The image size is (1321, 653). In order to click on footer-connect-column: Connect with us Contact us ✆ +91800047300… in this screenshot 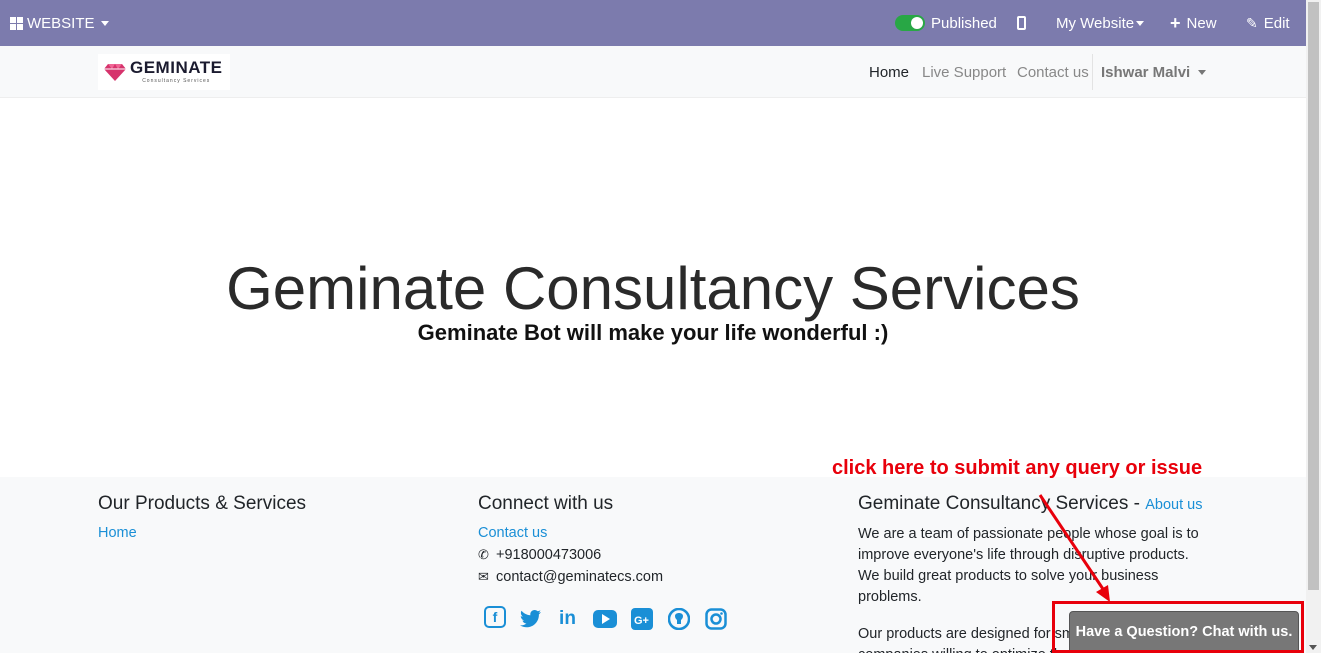, I will do `click(603, 562)`.